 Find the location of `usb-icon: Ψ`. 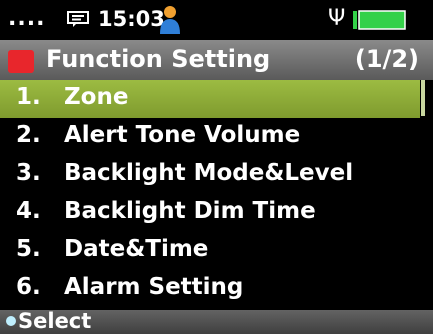

usb-icon: Ψ is located at coordinates (337, 18).